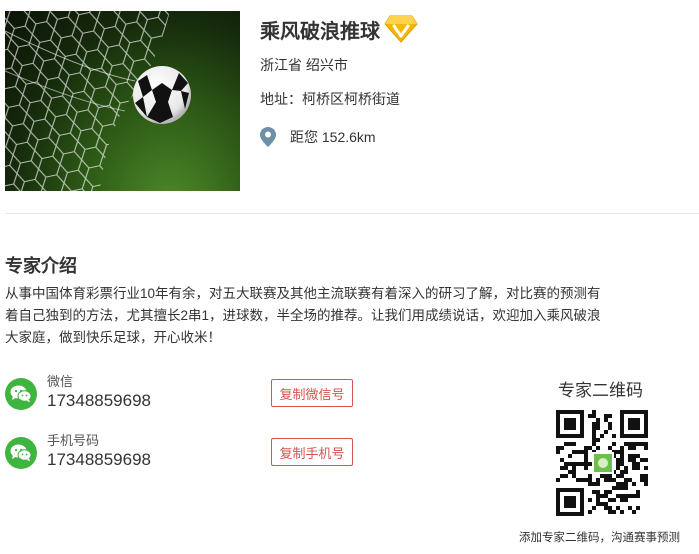 Image resolution: width=699 pixels, height=554 pixels. Describe the element at coordinates (600, 390) in the screenshot. I see `qr-title: 专家二维码` at that location.